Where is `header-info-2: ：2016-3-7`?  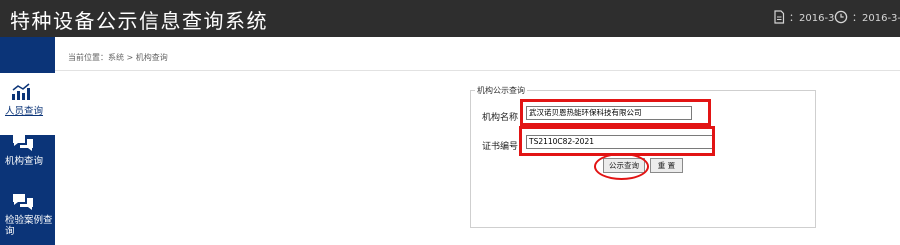
header-info-2: ：2016-3-7 is located at coordinates (867, 16).